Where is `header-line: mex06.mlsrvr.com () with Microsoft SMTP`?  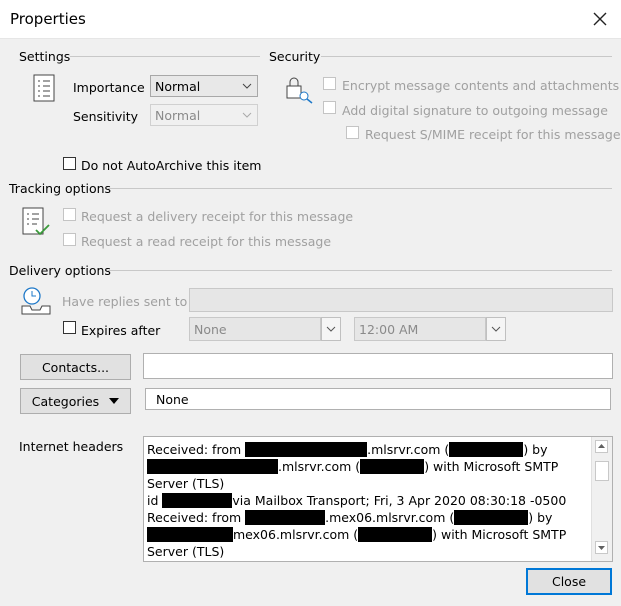 header-line: mex06.mlsrvr.com () with Microsoft SMTP is located at coordinates (356, 534).